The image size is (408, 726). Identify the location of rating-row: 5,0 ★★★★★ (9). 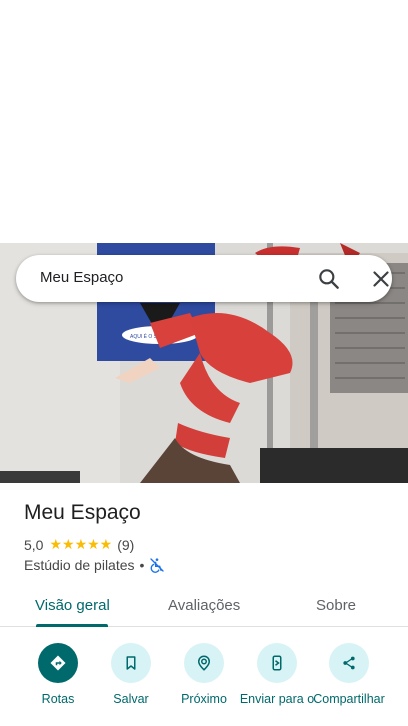
(79, 544).